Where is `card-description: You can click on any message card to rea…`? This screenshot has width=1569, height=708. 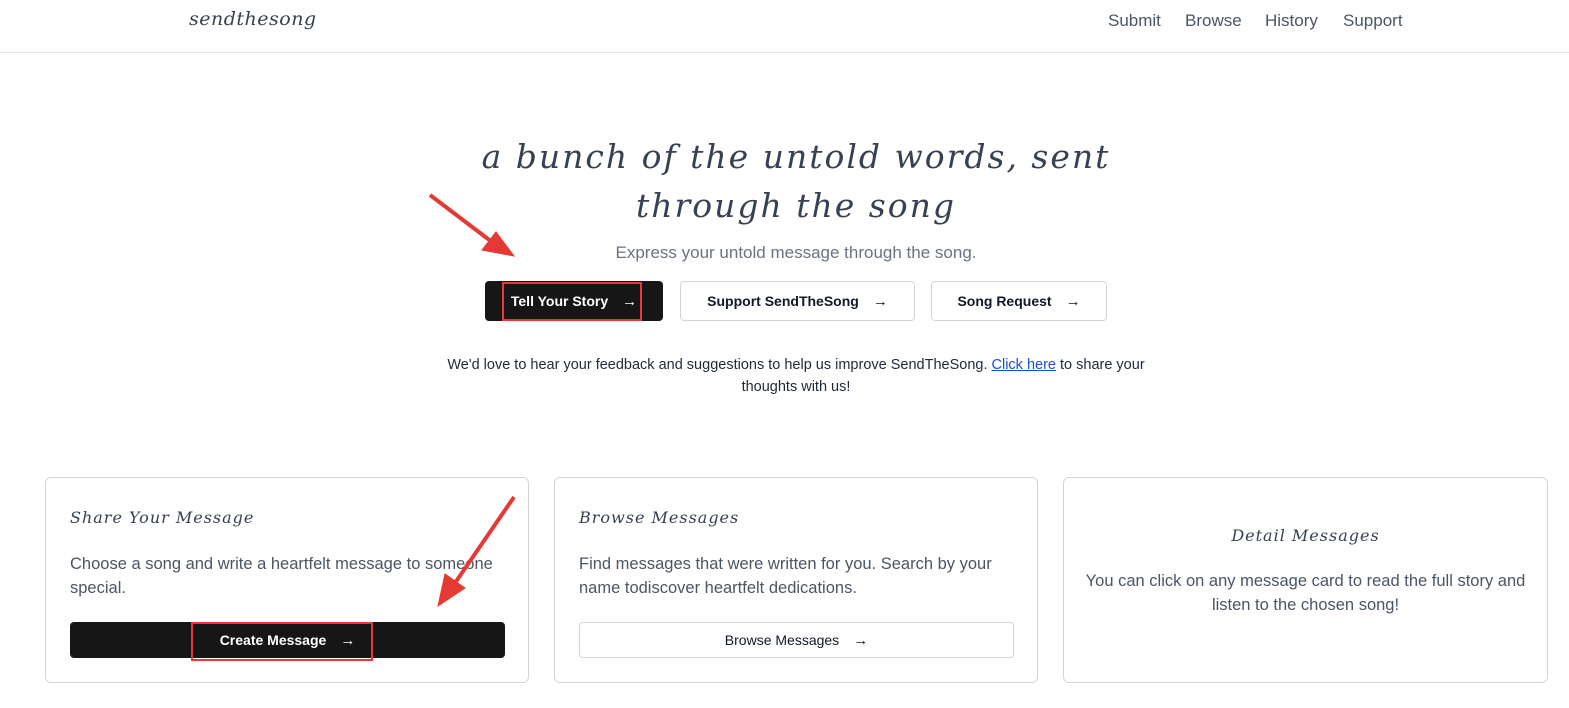
card-description: You can click on any message card to rea… is located at coordinates (1305, 593).